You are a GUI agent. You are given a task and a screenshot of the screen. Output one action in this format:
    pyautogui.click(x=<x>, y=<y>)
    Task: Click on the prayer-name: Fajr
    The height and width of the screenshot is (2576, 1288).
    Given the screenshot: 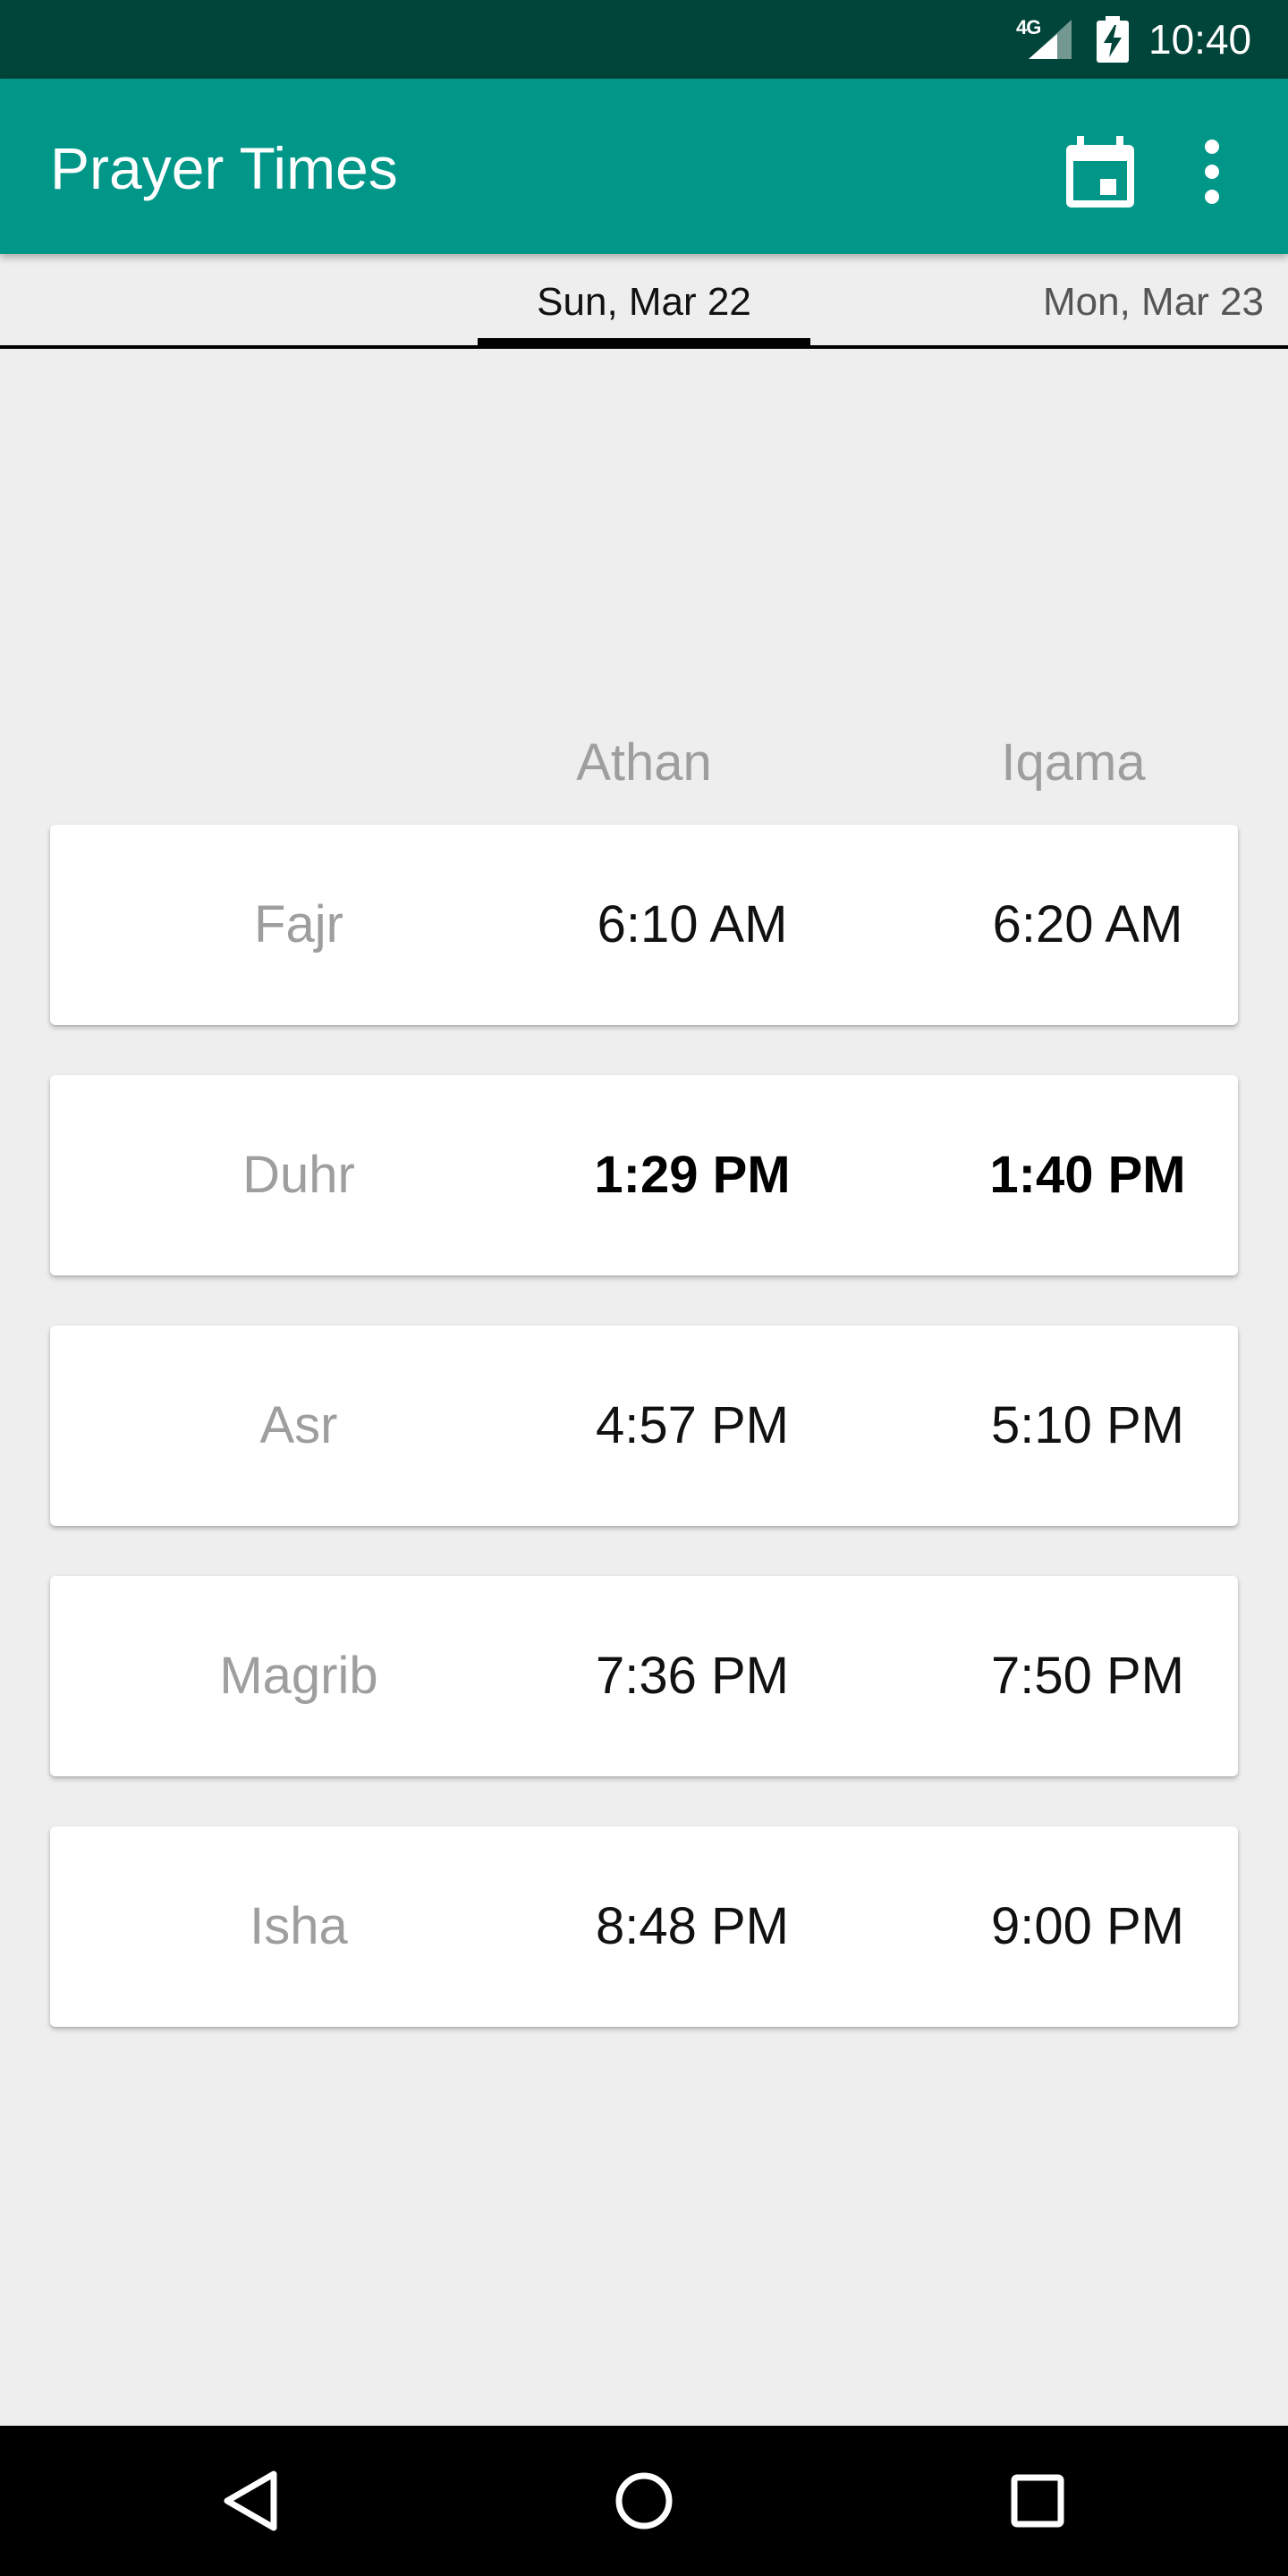 What is the action you would take?
    pyautogui.click(x=298, y=924)
    